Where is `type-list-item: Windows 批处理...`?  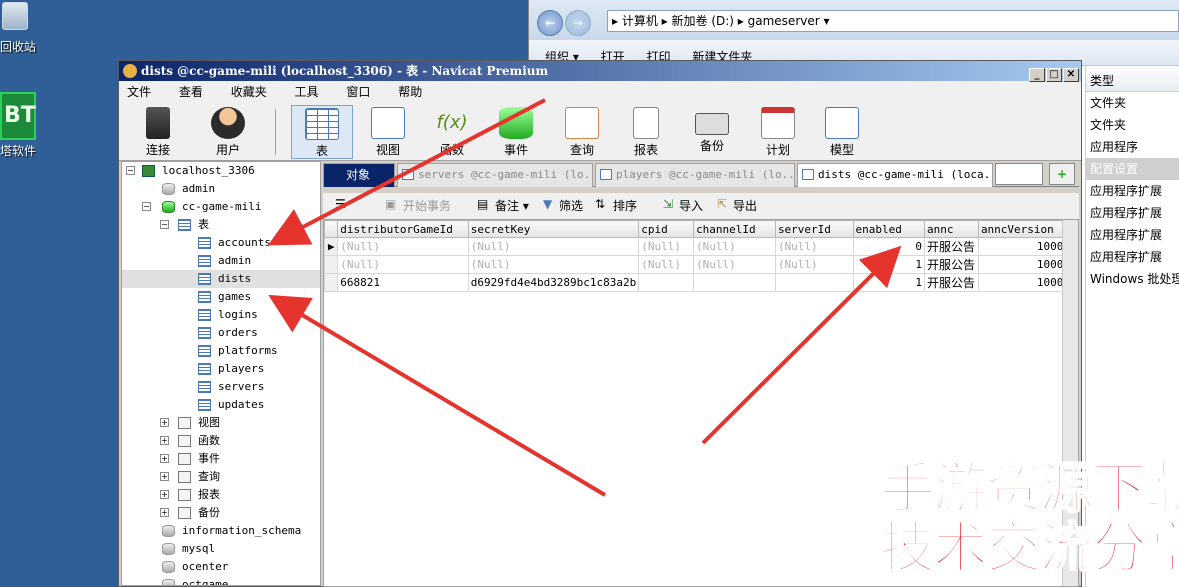 type-list-item: Windows 批处理... is located at coordinates (1132, 279).